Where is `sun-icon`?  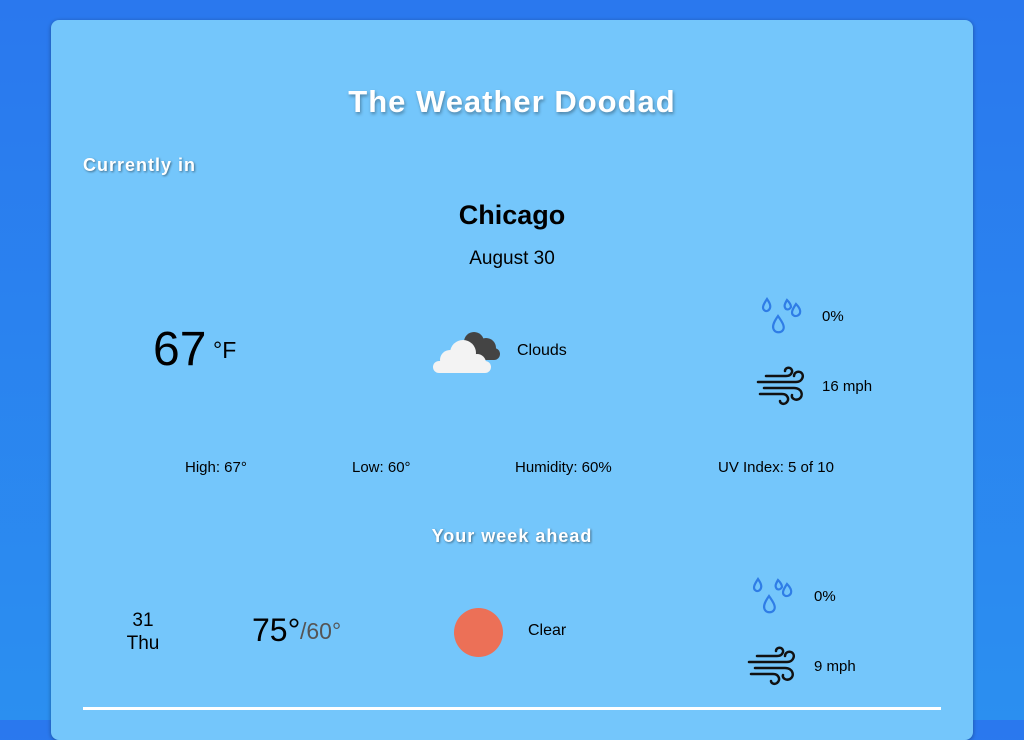 sun-icon is located at coordinates (478, 632).